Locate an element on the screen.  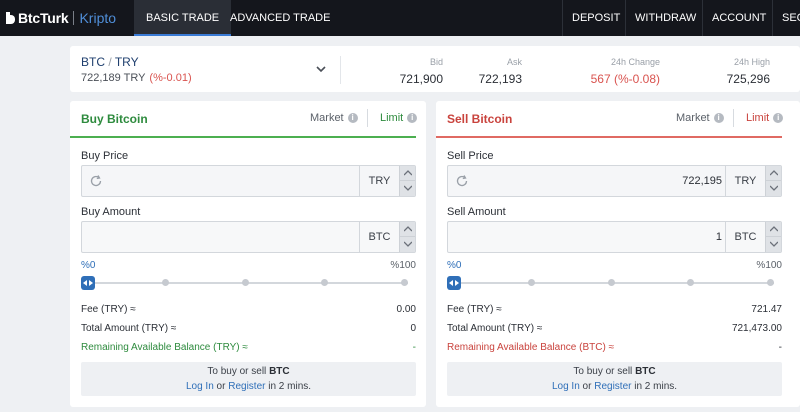
sell-total-value: 721,473.00 is located at coordinates (756, 328).